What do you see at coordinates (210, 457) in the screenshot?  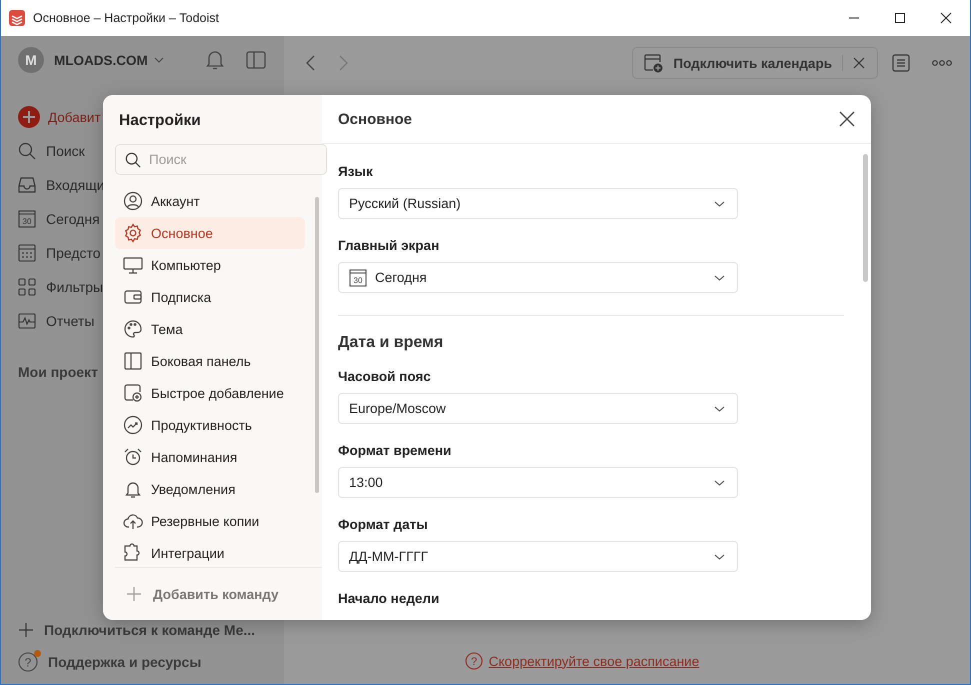 I see `settings-nav-item: Напоминания` at bounding box center [210, 457].